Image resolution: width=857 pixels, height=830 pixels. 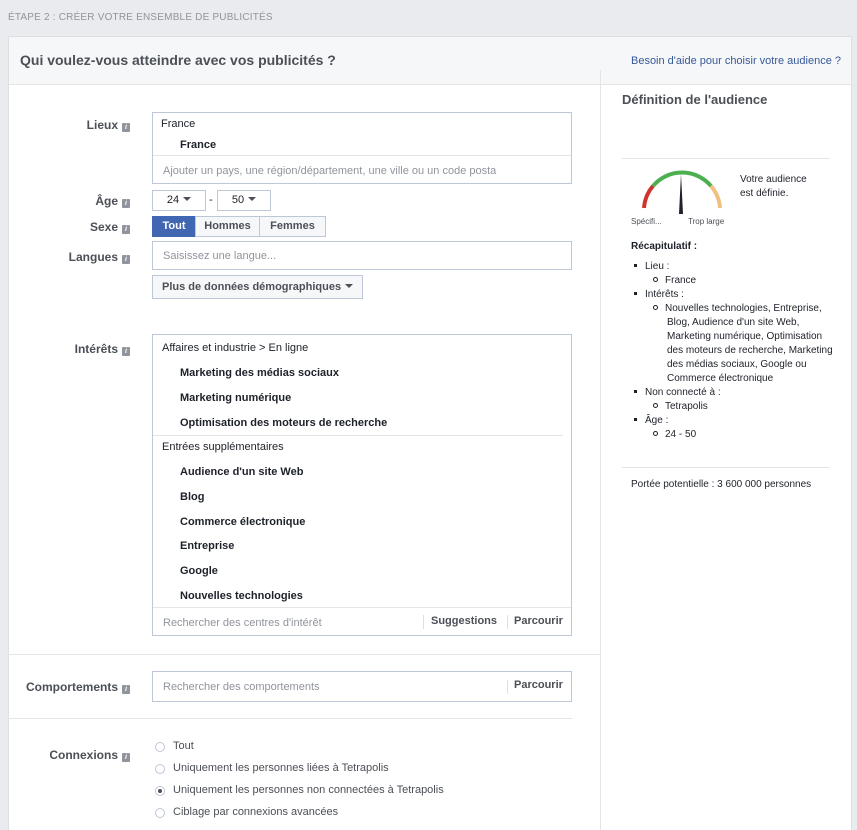 I want to click on interest-item: Optimisation des moteurs de recherche, so click(x=283, y=423).